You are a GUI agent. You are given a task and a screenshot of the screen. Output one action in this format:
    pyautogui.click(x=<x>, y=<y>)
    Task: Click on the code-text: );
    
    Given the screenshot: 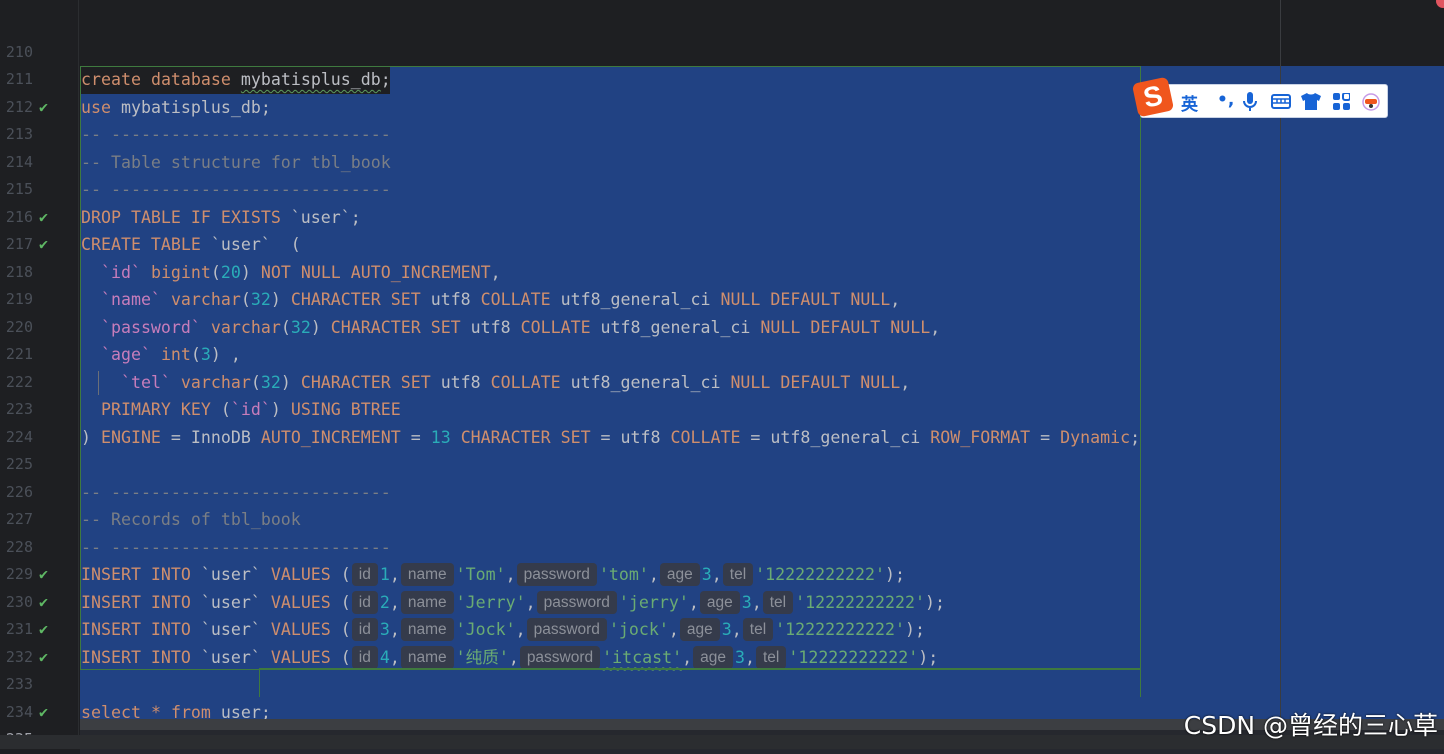 What is the action you would take?
    pyautogui.click(x=895, y=574)
    